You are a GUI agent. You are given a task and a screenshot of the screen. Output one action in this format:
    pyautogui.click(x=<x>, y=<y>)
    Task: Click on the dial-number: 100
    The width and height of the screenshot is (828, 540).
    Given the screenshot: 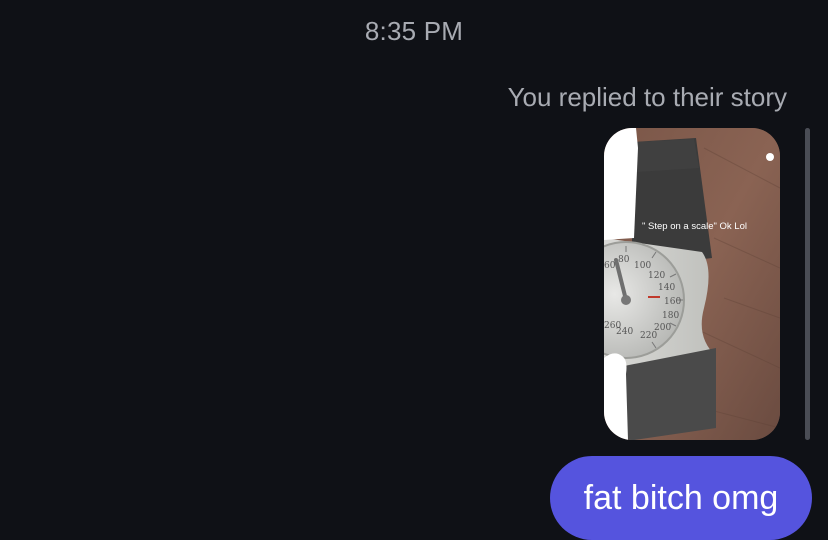 What is the action you would take?
    pyautogui.click(x=642, y=266)
    